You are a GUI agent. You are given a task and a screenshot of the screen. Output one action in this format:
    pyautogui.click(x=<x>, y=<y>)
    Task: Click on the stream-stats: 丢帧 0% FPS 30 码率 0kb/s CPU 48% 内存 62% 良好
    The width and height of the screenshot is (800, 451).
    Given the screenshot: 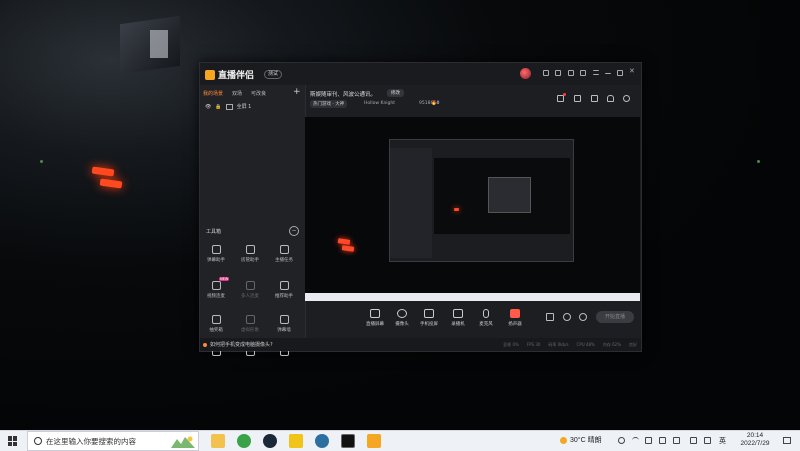 What is the action you would take?
    pyautogui.click(x=570, y=344)
    